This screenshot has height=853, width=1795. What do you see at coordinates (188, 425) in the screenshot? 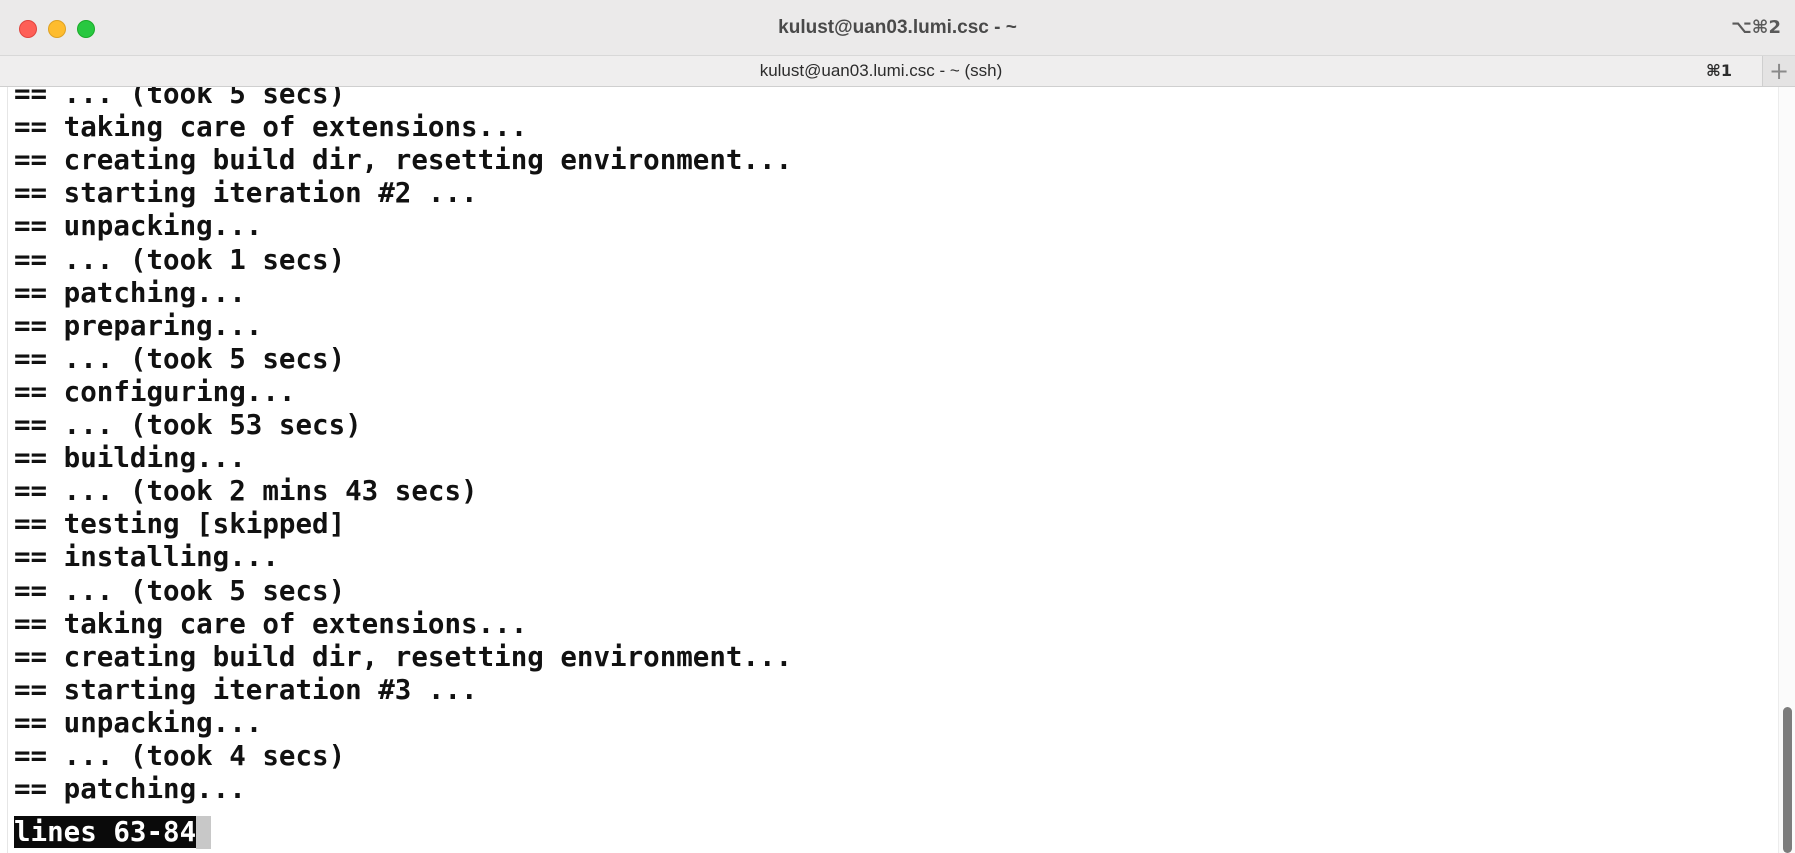
I see `terminal-line: == ... (took 53 secs)` at bounding box center [188, 425].